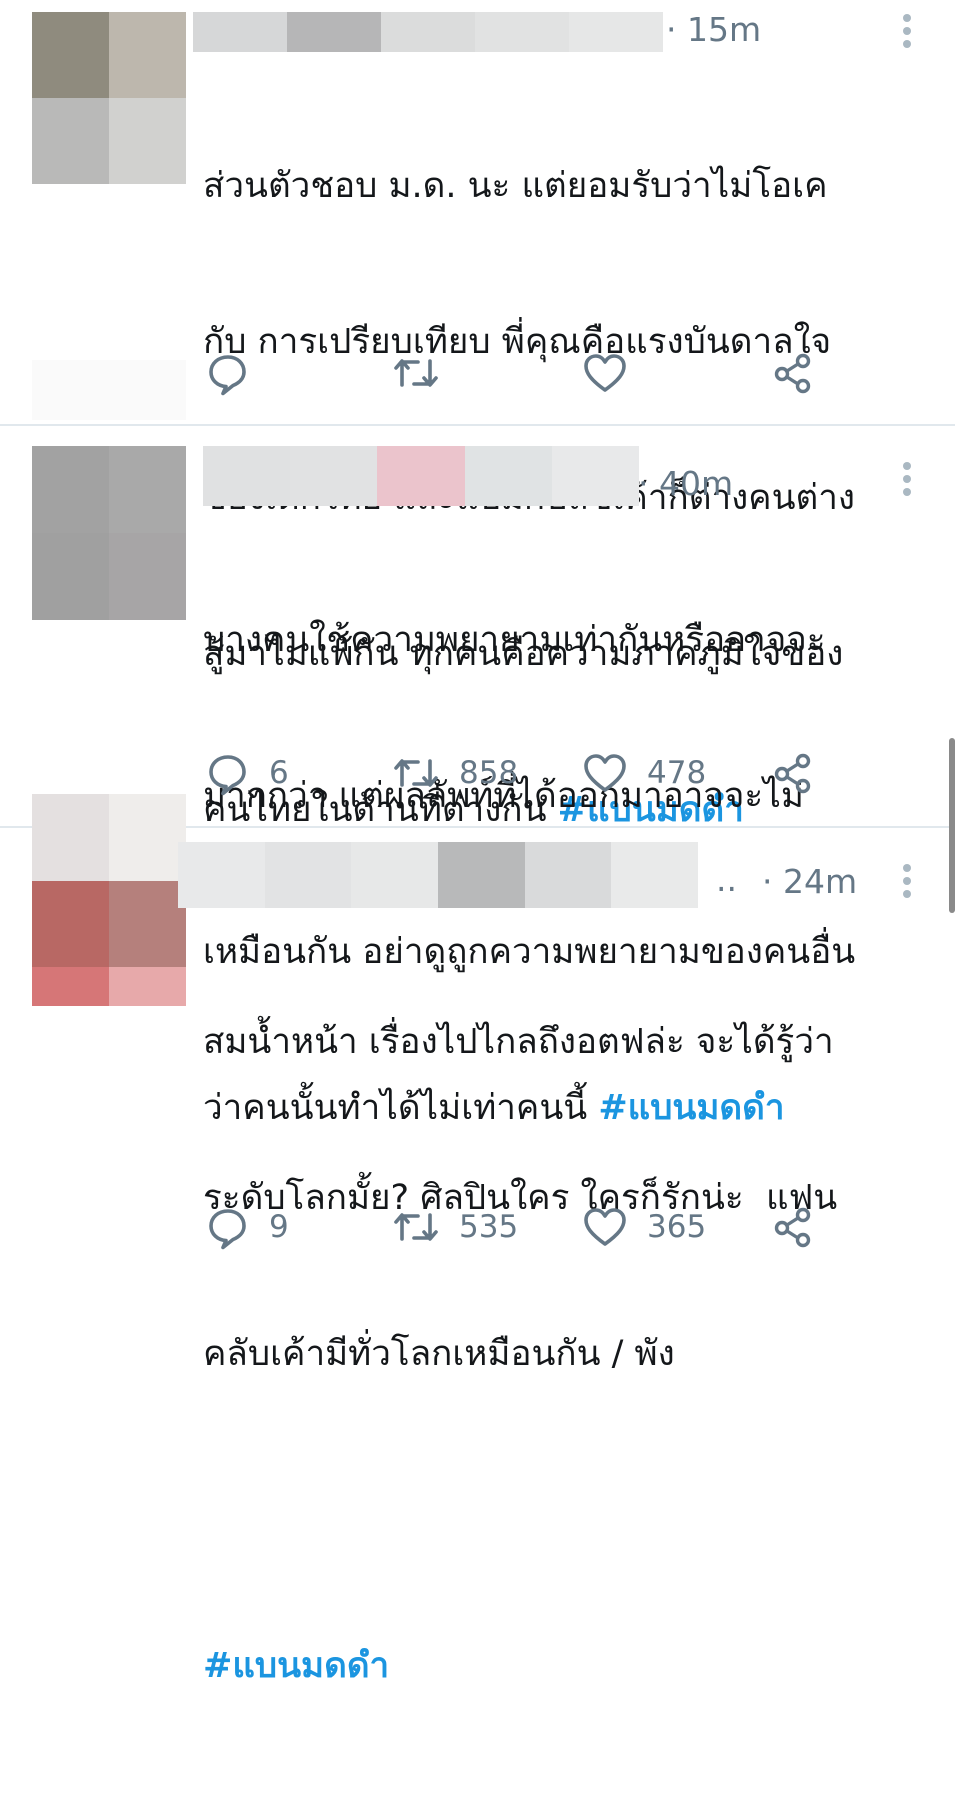 This screenshot has height=1796, width=955. Describe the element at coordinates (439, 1354) in the screenshot. I see `tweet-line: คลับเค้ามีทั่วโลกเหมือนกัน / พัง` at that location.